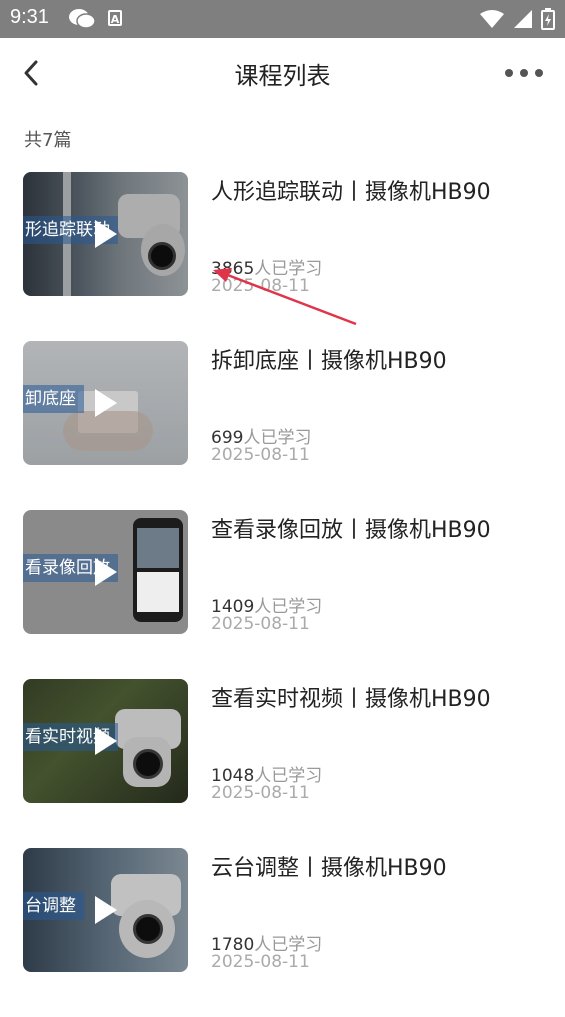 The width and height of the screenshot is (565, 1017). I want to click on course-thumbnail: 看实时视频, so click(105, 741).